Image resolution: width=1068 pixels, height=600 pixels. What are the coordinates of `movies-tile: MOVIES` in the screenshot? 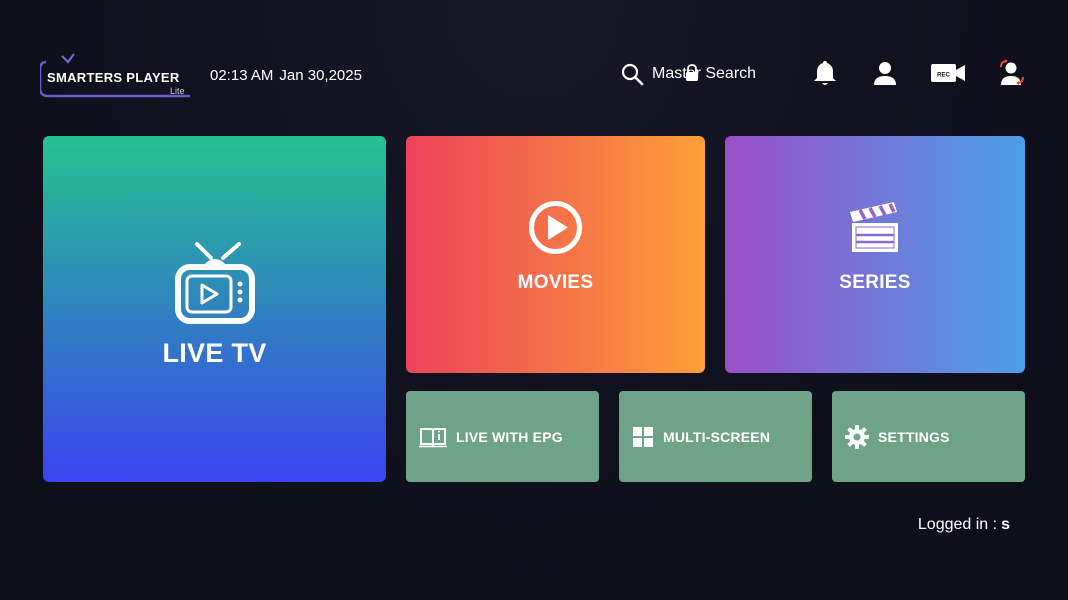 It's located at (555, 254).